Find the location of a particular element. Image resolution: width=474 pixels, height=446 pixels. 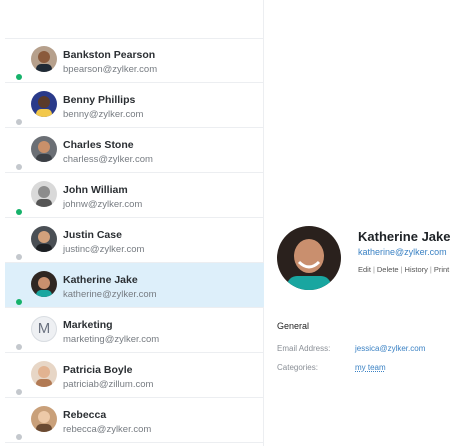

section-title-general: General is located at coordinates (293, 326).